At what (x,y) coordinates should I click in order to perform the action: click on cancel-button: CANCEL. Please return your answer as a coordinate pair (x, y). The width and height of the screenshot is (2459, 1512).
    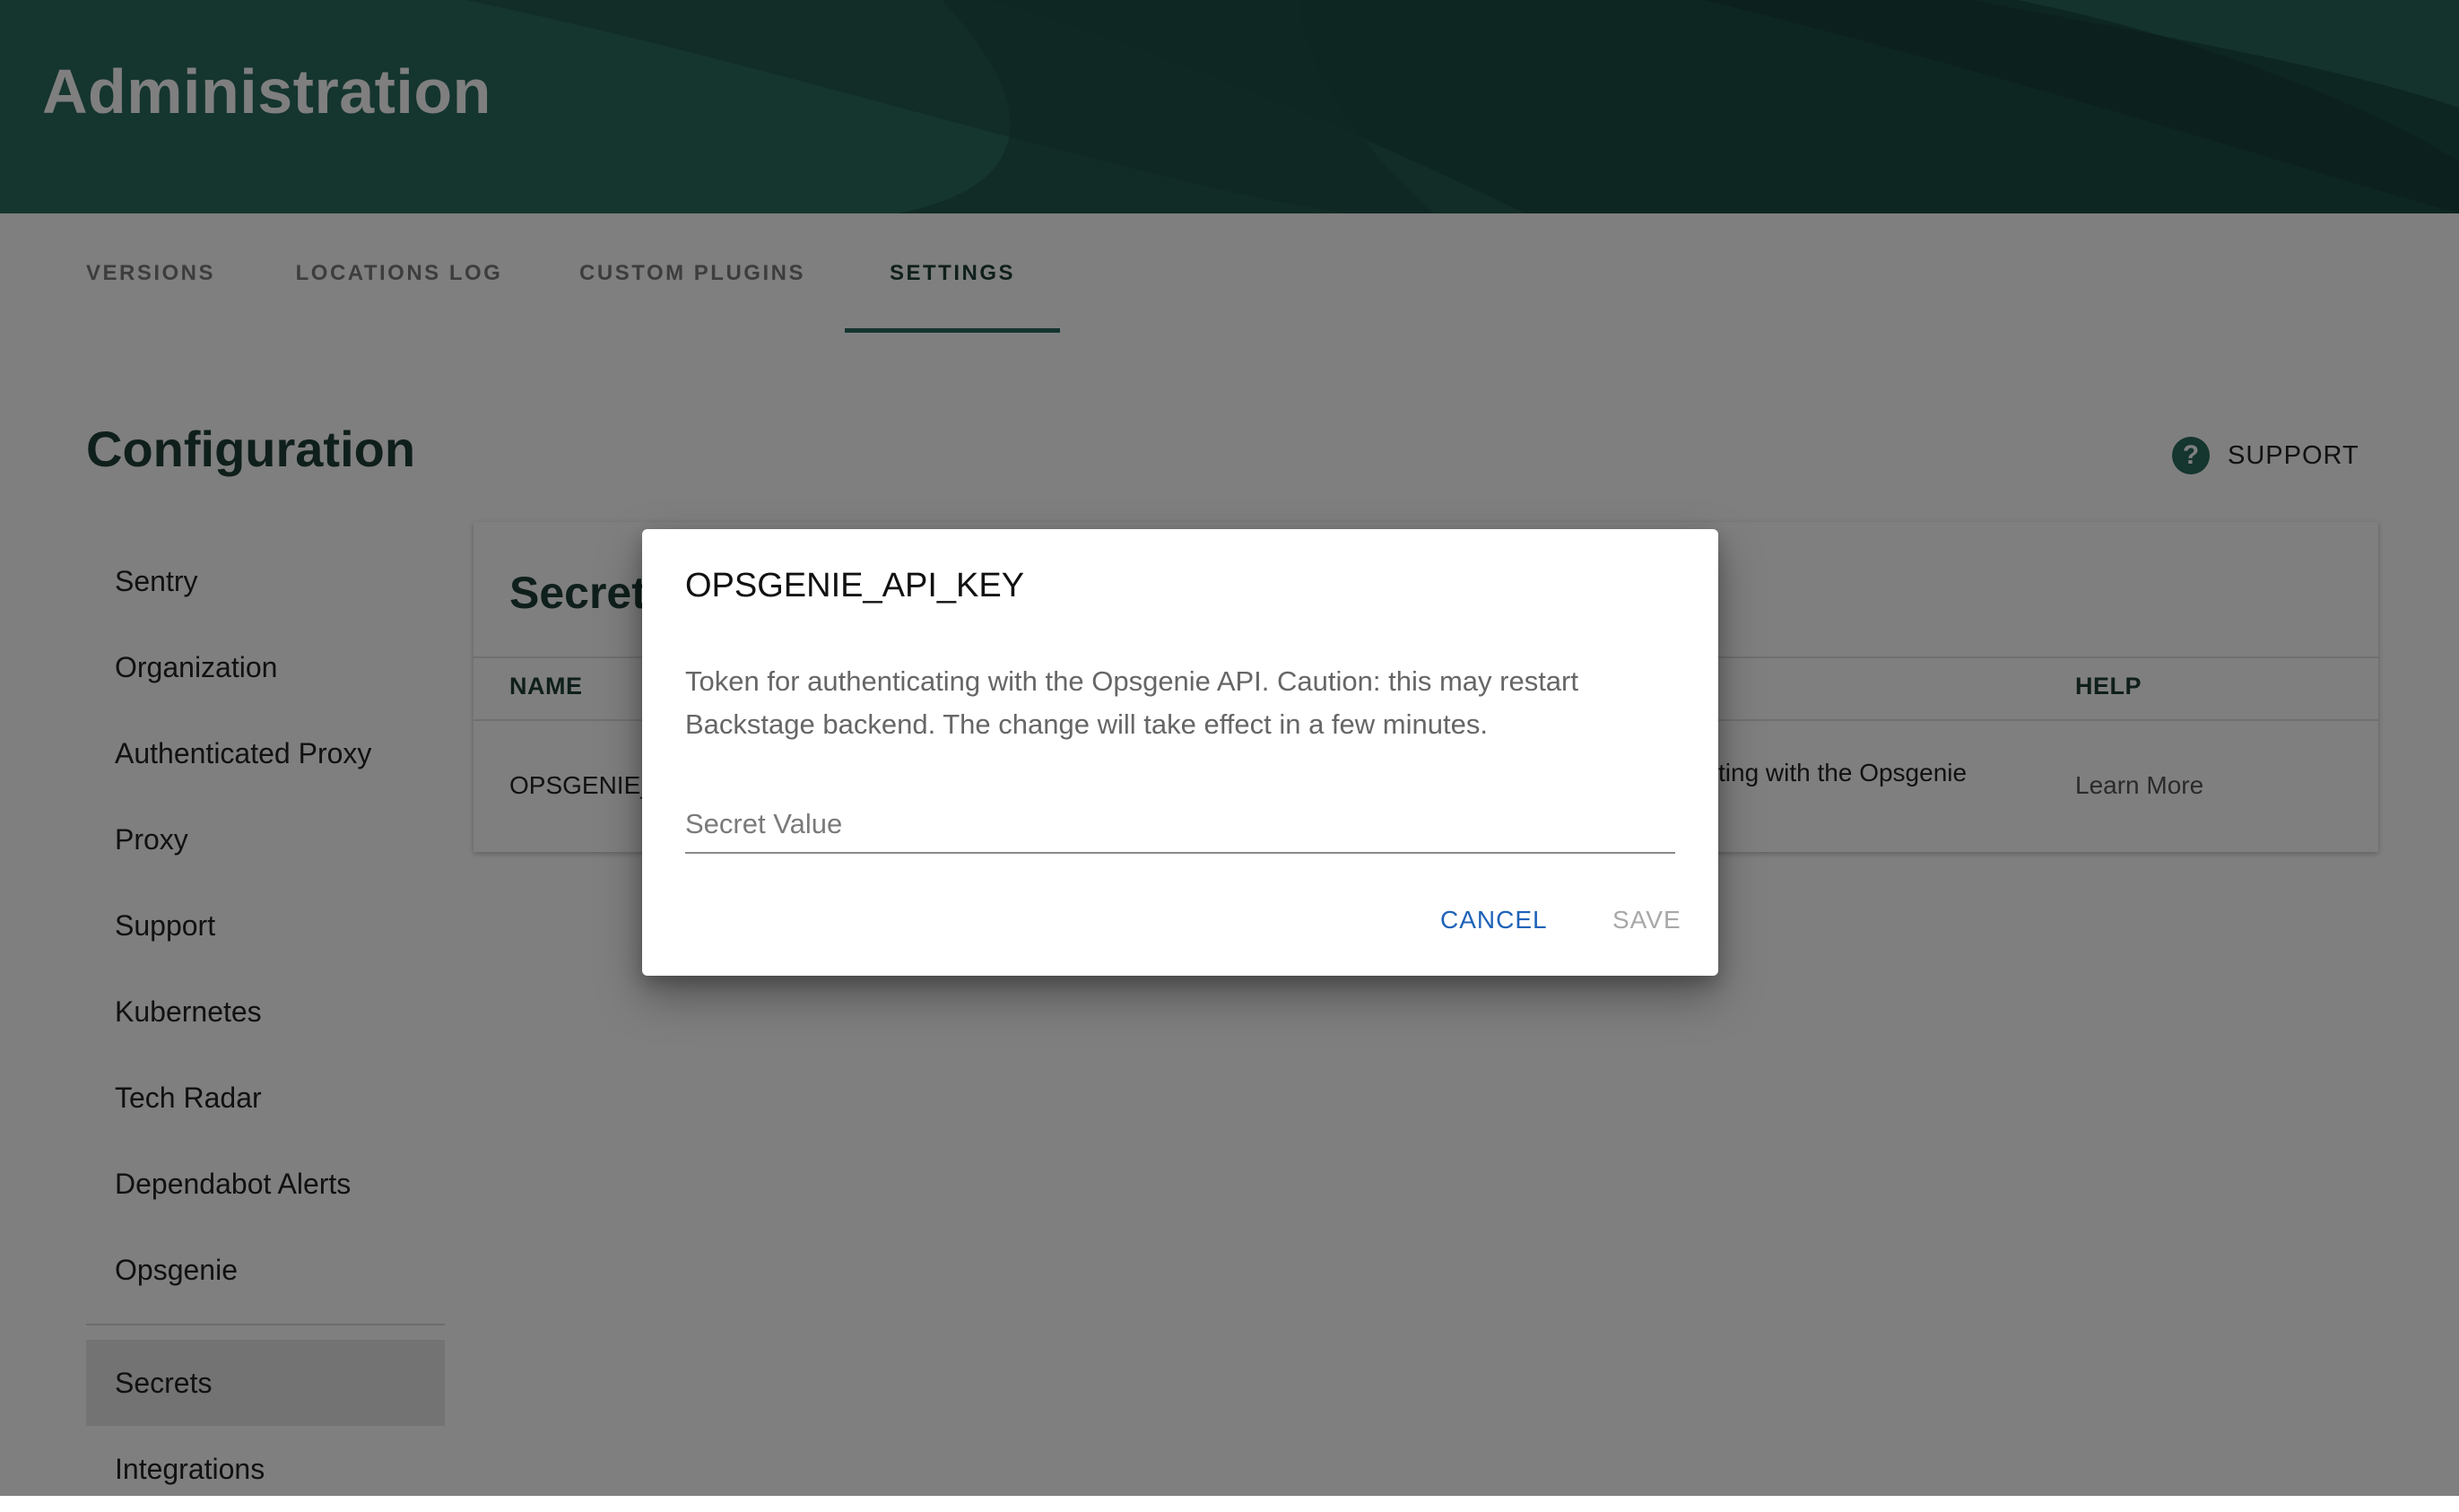
    Looking at the image, I should click on (1494, 921).